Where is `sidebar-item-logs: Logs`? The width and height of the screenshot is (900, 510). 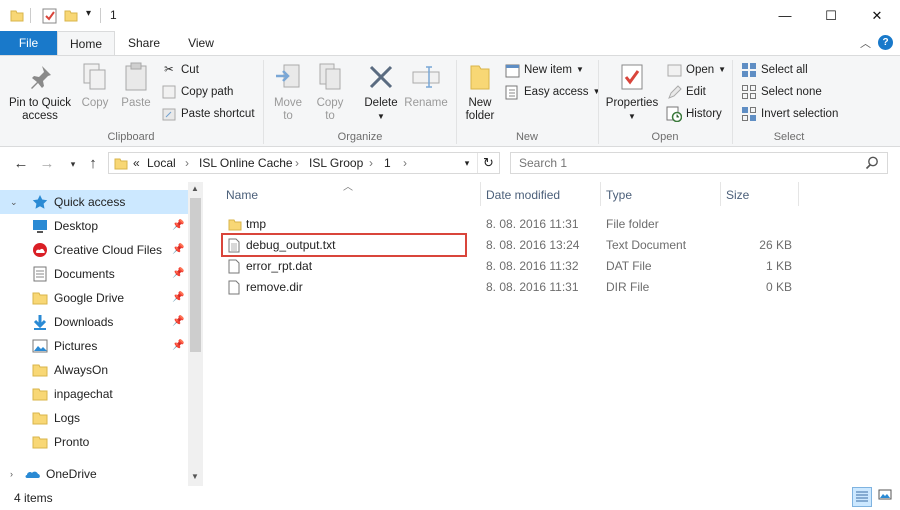
sidebar-item-logs: Logs is located at coordinates (94, 418).